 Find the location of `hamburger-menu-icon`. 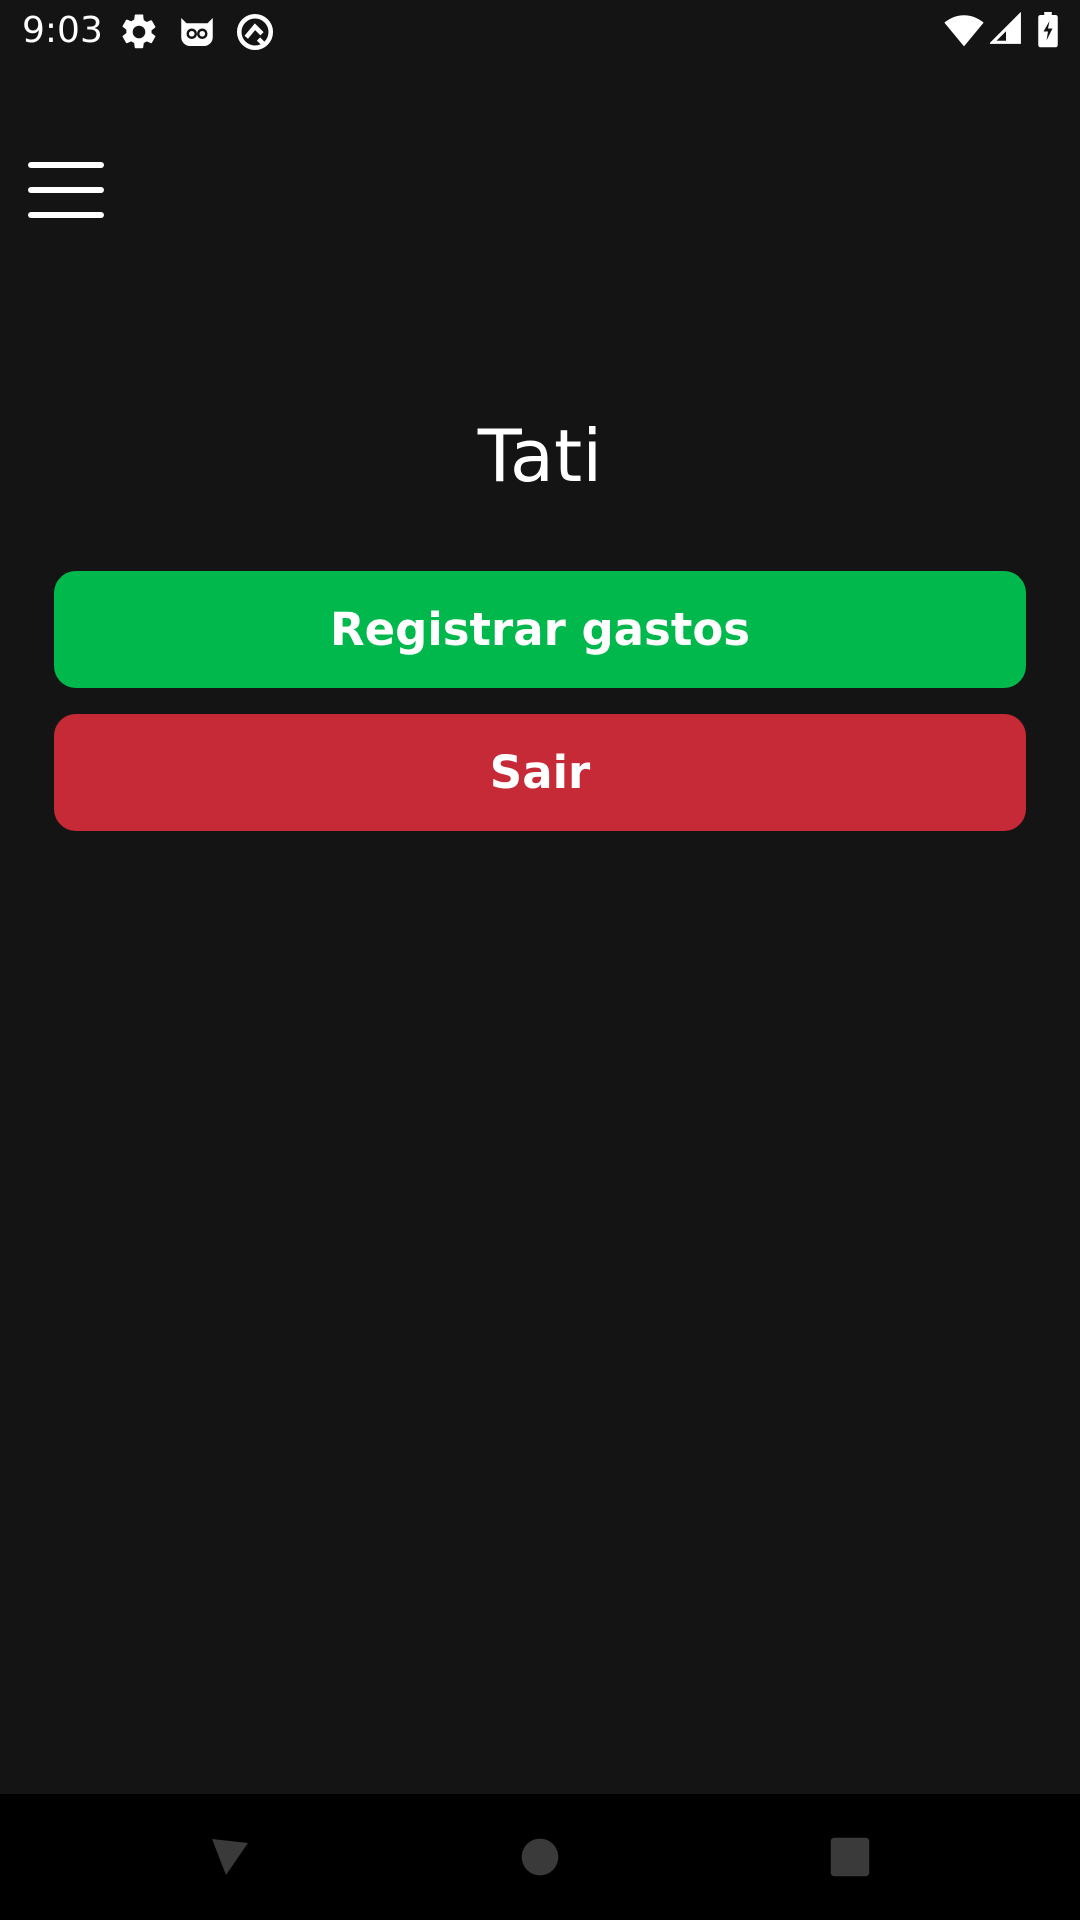

hamburger-menu-icon is located at coordinates (66, 190).